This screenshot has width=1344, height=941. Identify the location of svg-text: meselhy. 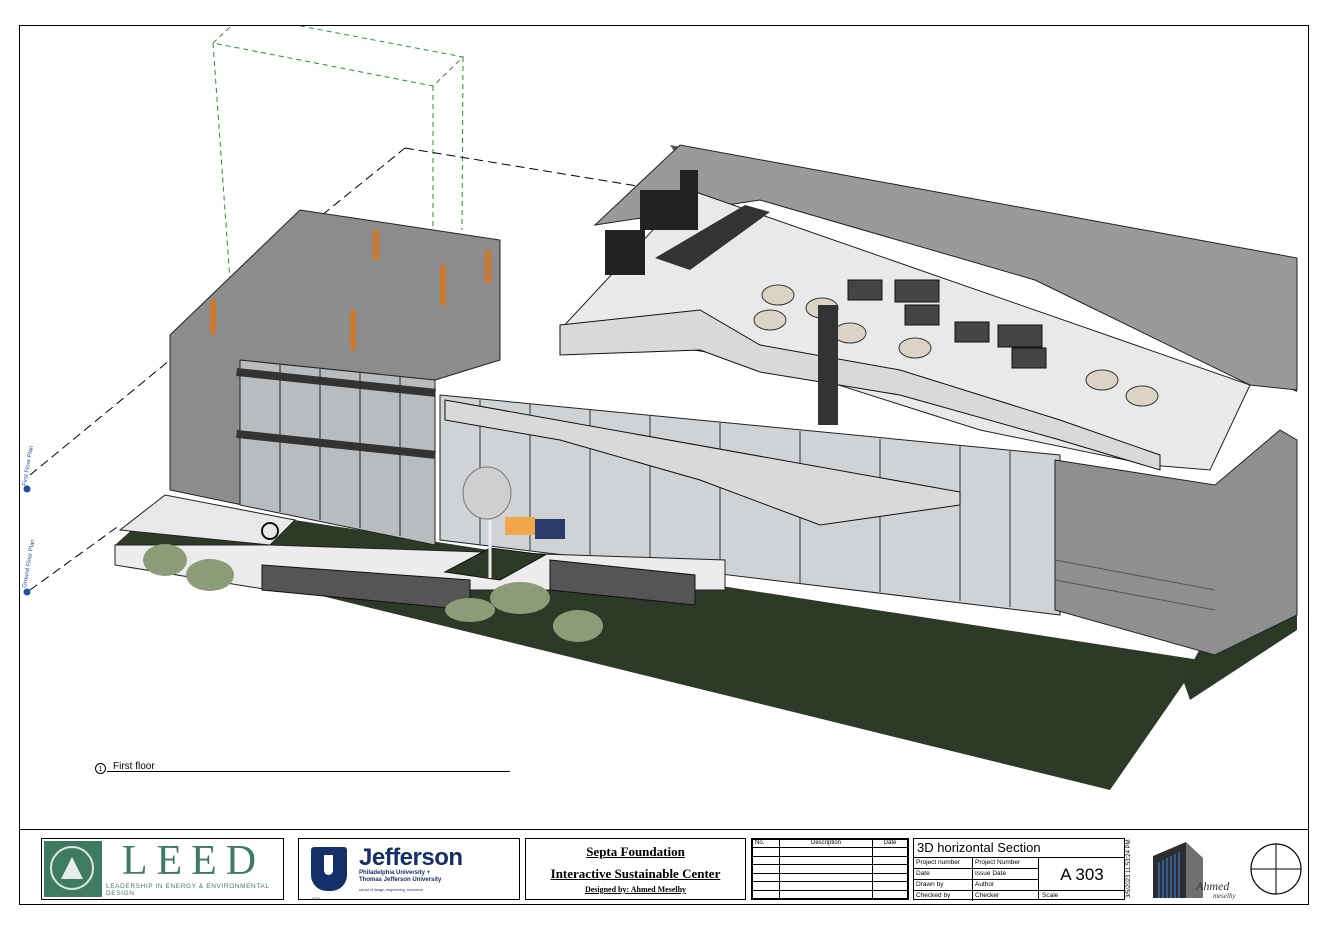
(1224, 896).